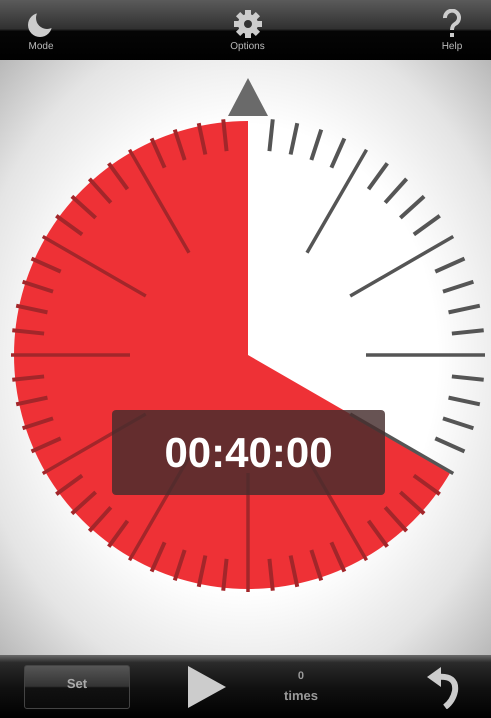  I want to click on toolbar-button: Mode, so click(41, 30).